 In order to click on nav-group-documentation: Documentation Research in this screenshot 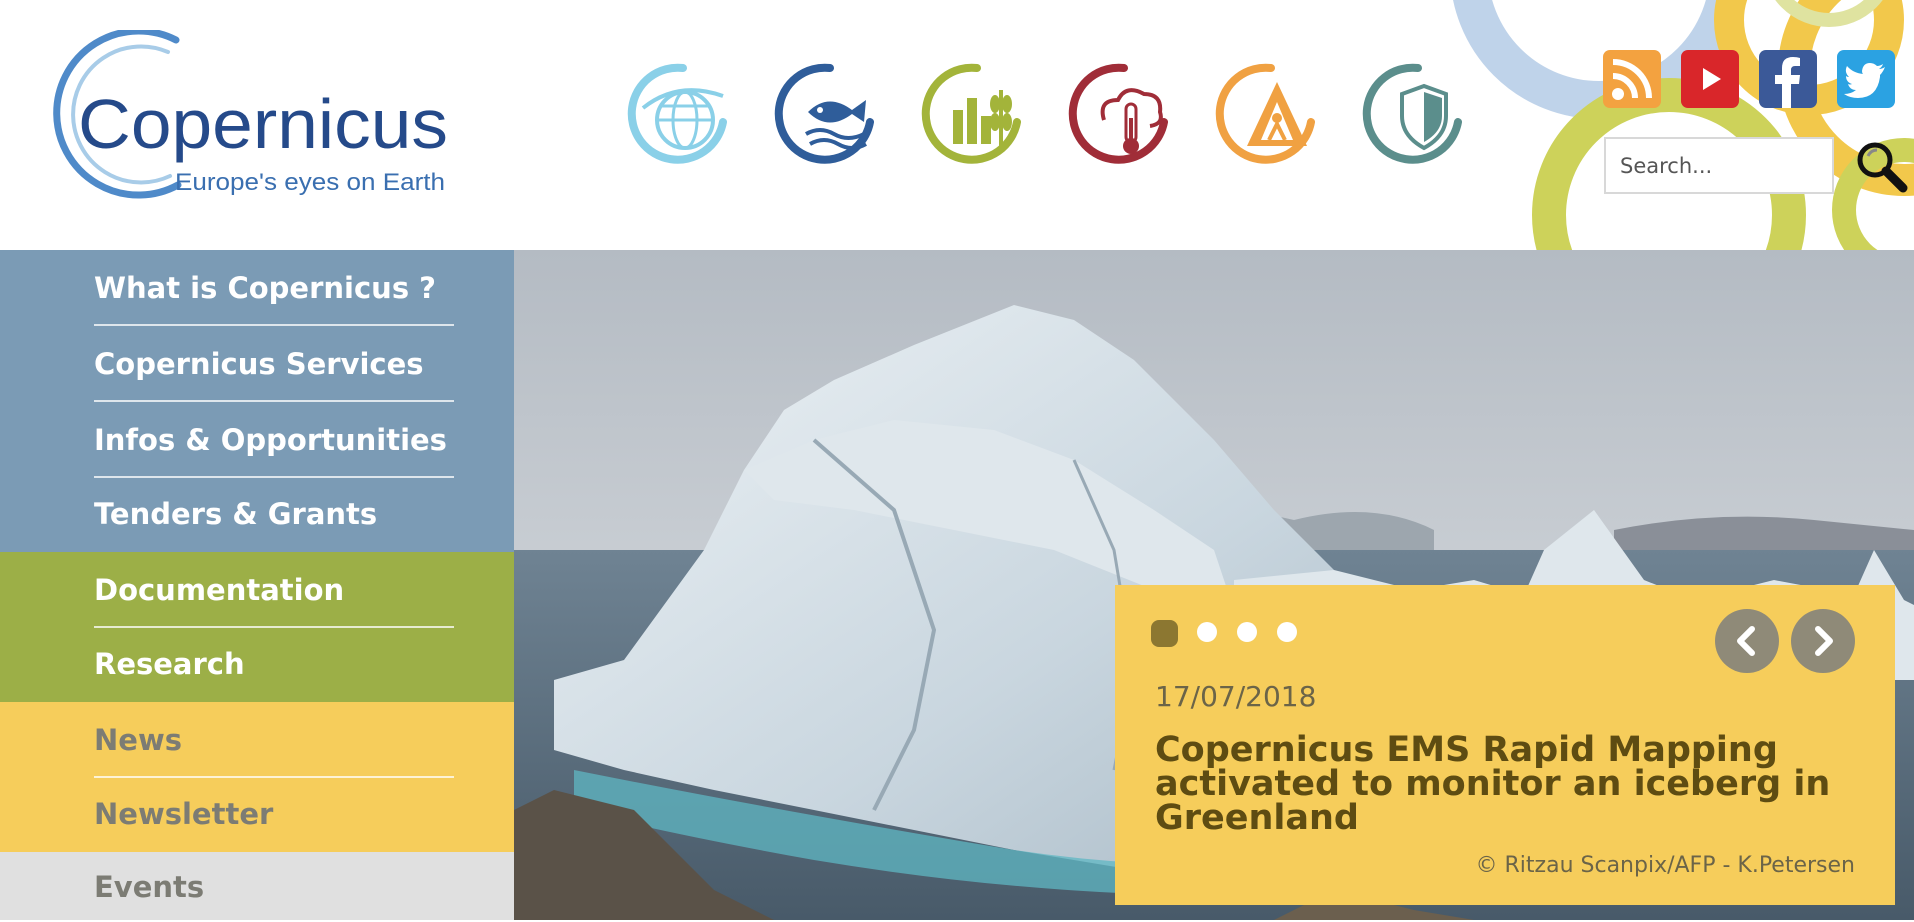, I will do `click(257, 627)`.